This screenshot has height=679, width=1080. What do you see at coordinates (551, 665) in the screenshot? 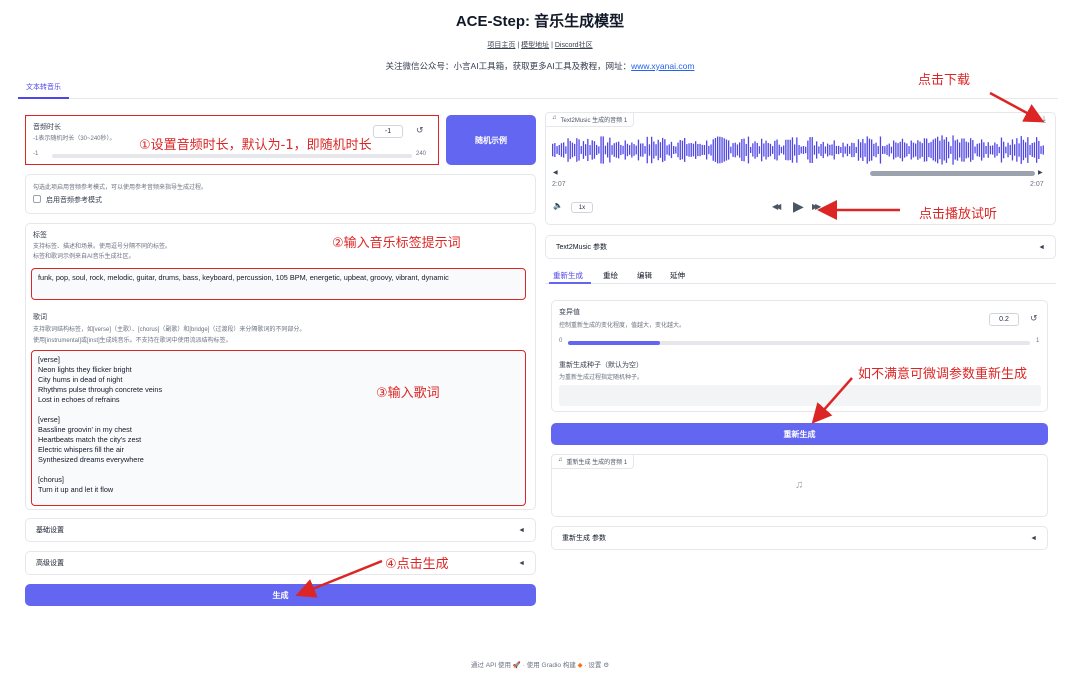
I see `gradio-link: 使用 Gradio 构建` at bounding box center [551, 665].